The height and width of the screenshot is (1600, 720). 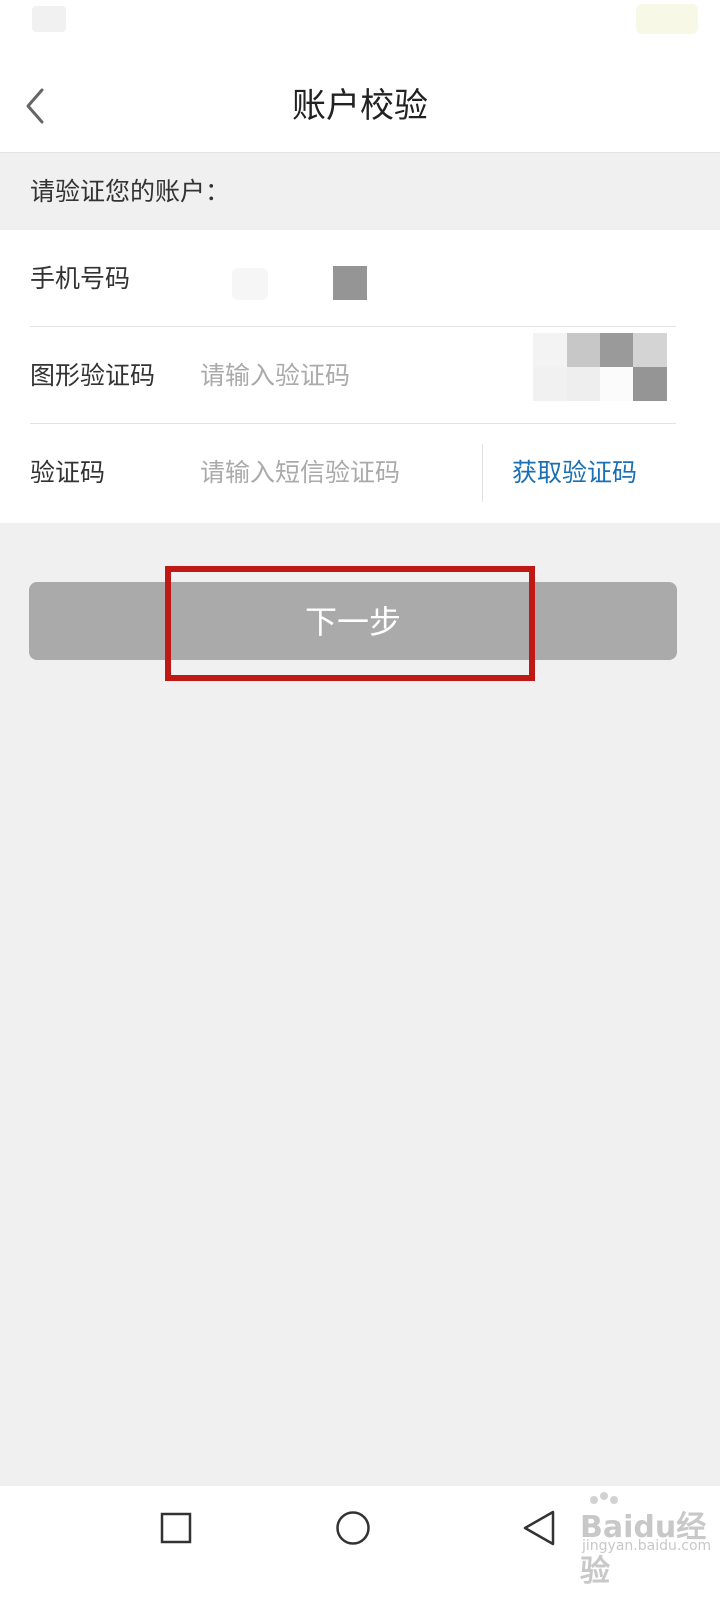 What do you see at coordinates (539, 1528) in the screenshot?
I see `triangle-back-icon` at bounding box center [539, 1528].